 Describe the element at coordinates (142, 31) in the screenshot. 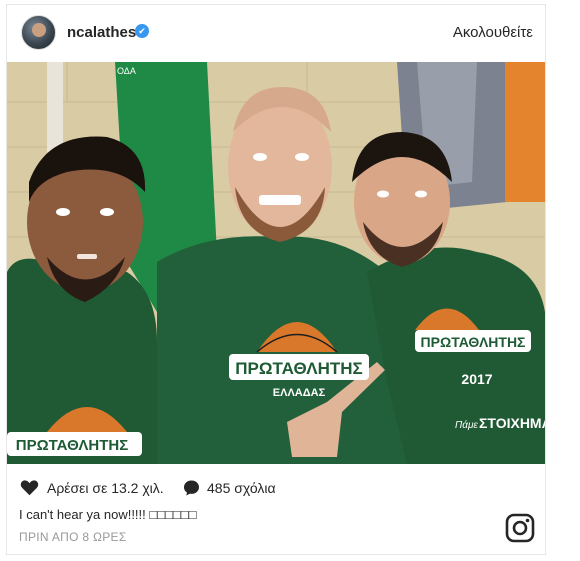

I see `verified-badge-icon: ✔` at that location.